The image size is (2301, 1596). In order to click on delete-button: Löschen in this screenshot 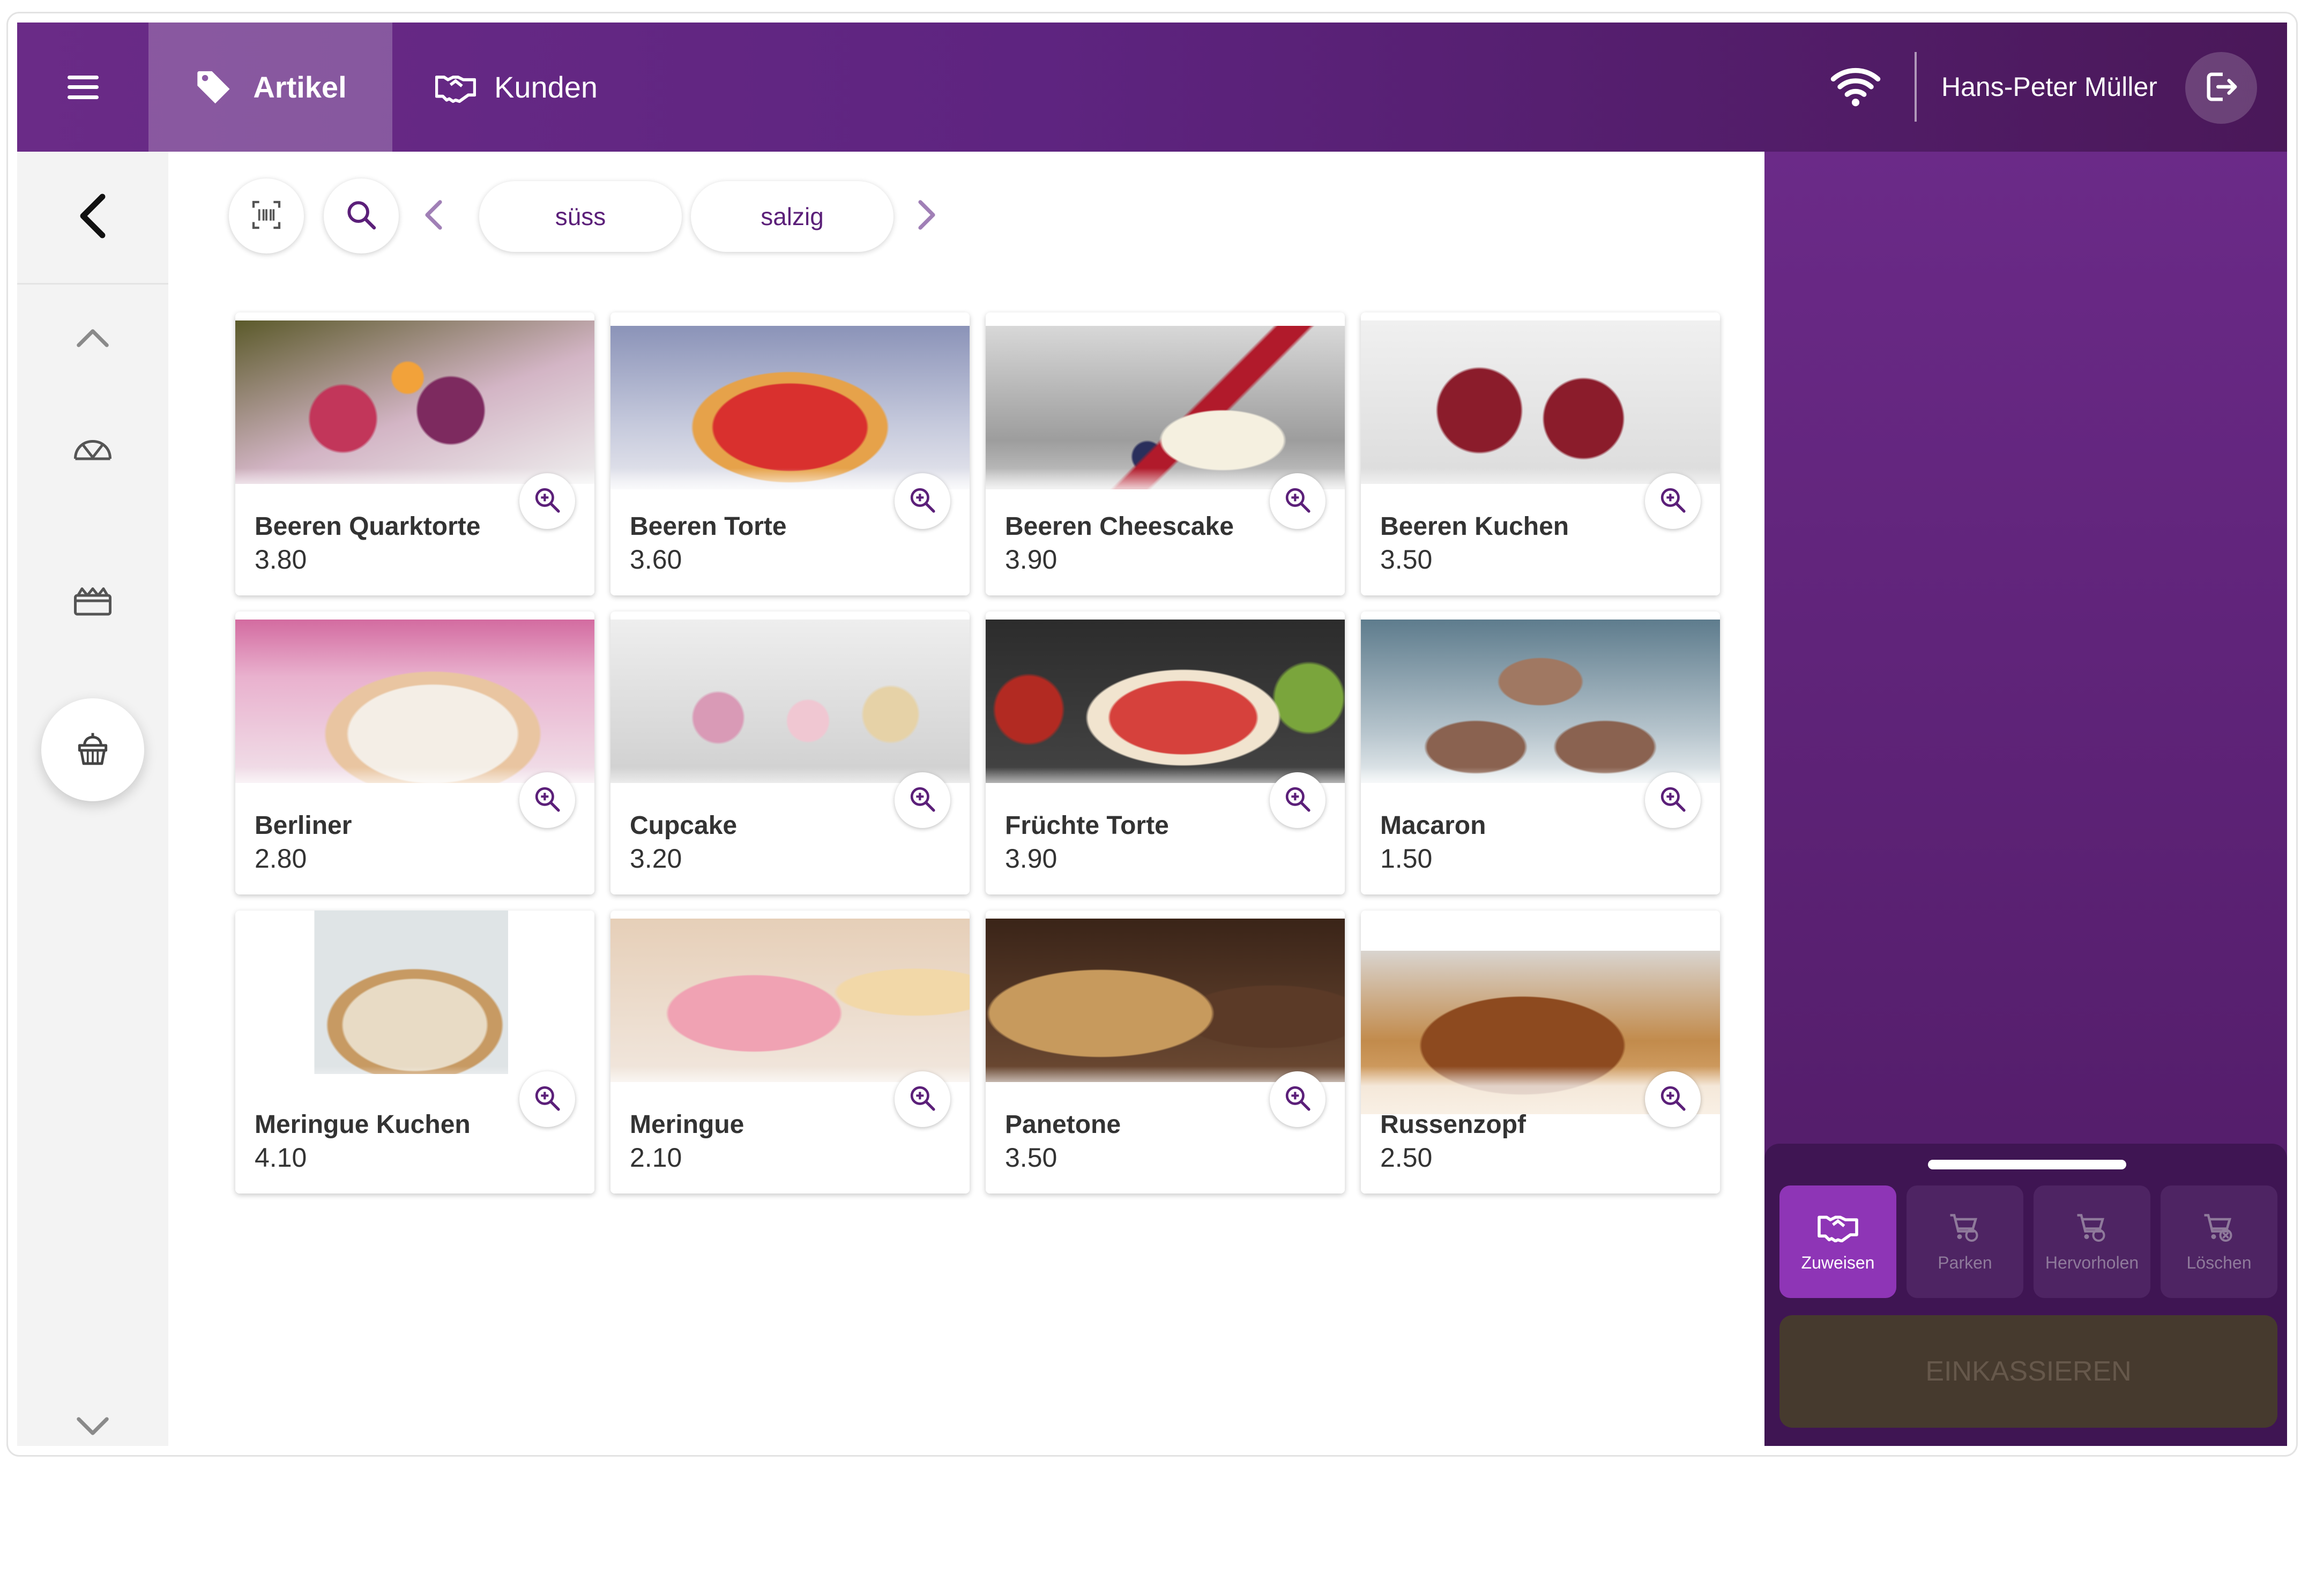, I will do `click(2219, 1241)`.